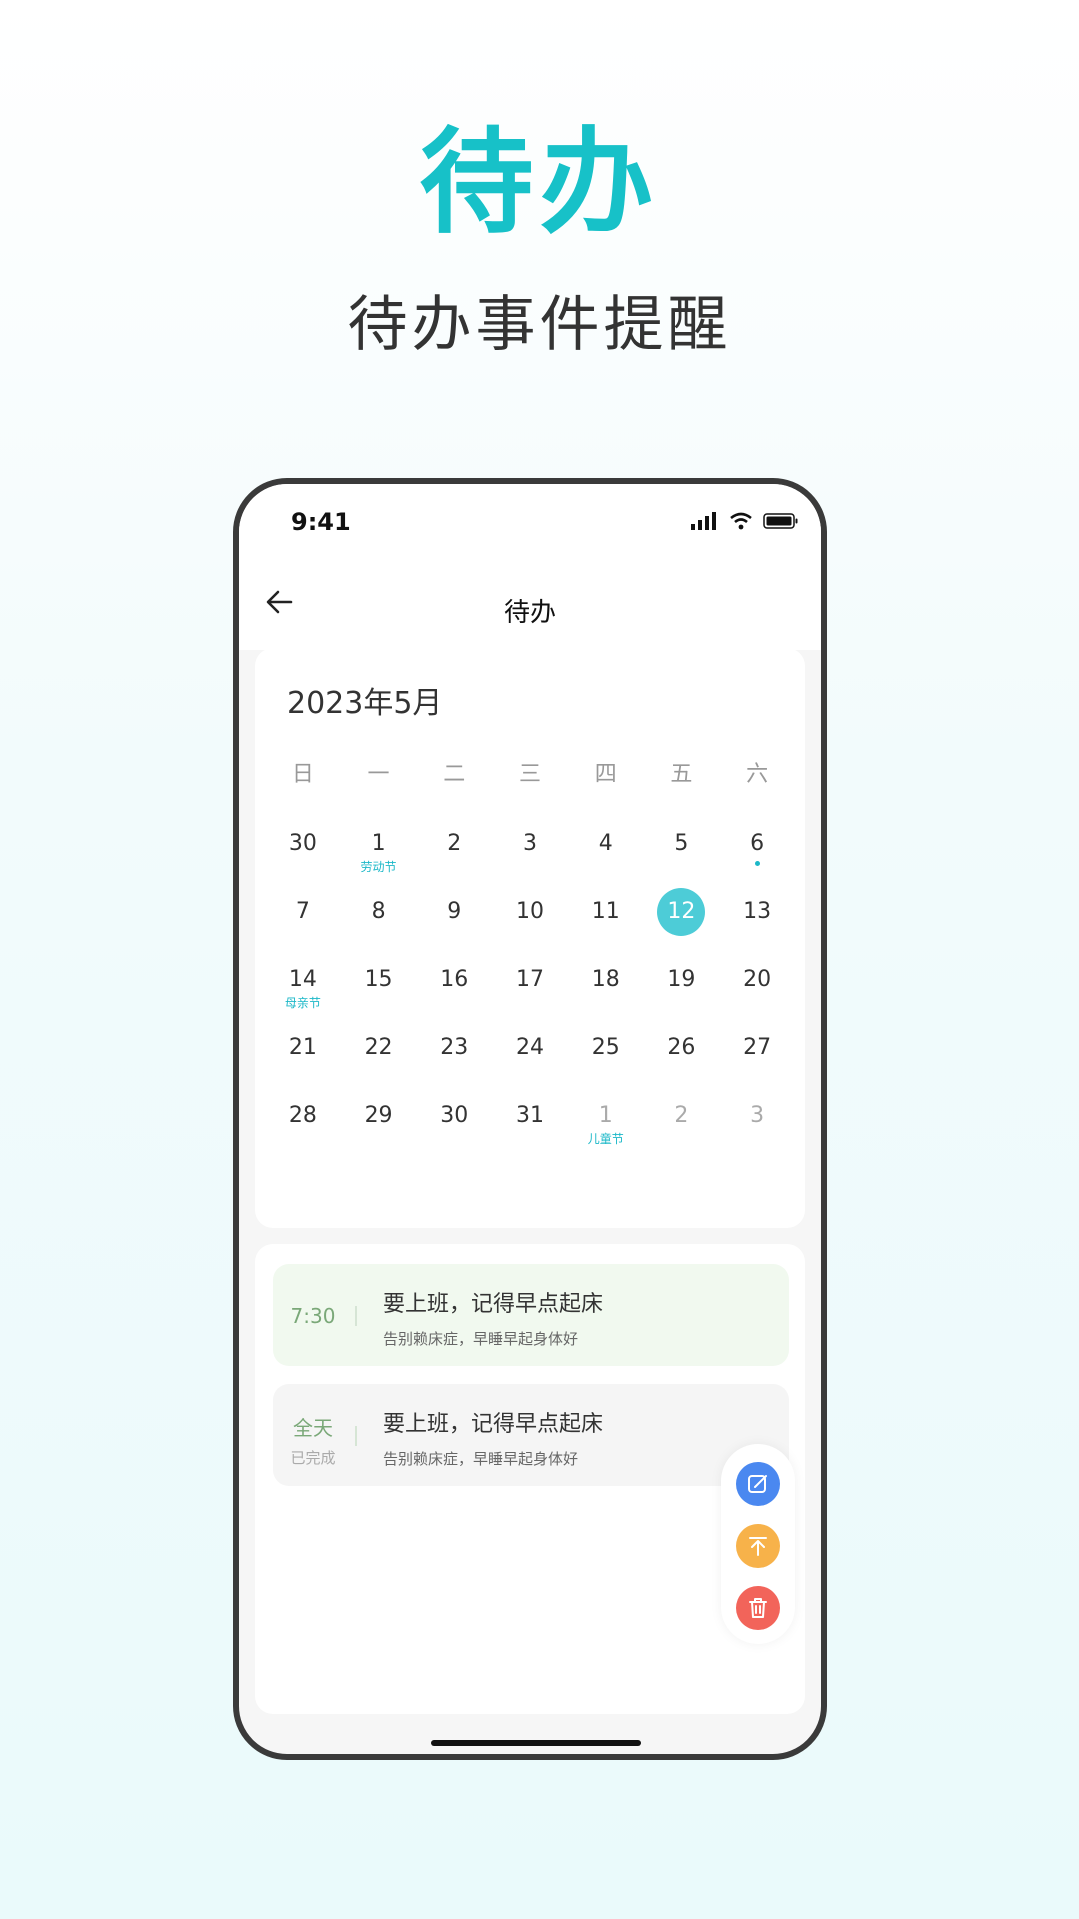 This screenshot has height=1919, width=1079. I want to click on weekday-label: 日, so click(302, 774).